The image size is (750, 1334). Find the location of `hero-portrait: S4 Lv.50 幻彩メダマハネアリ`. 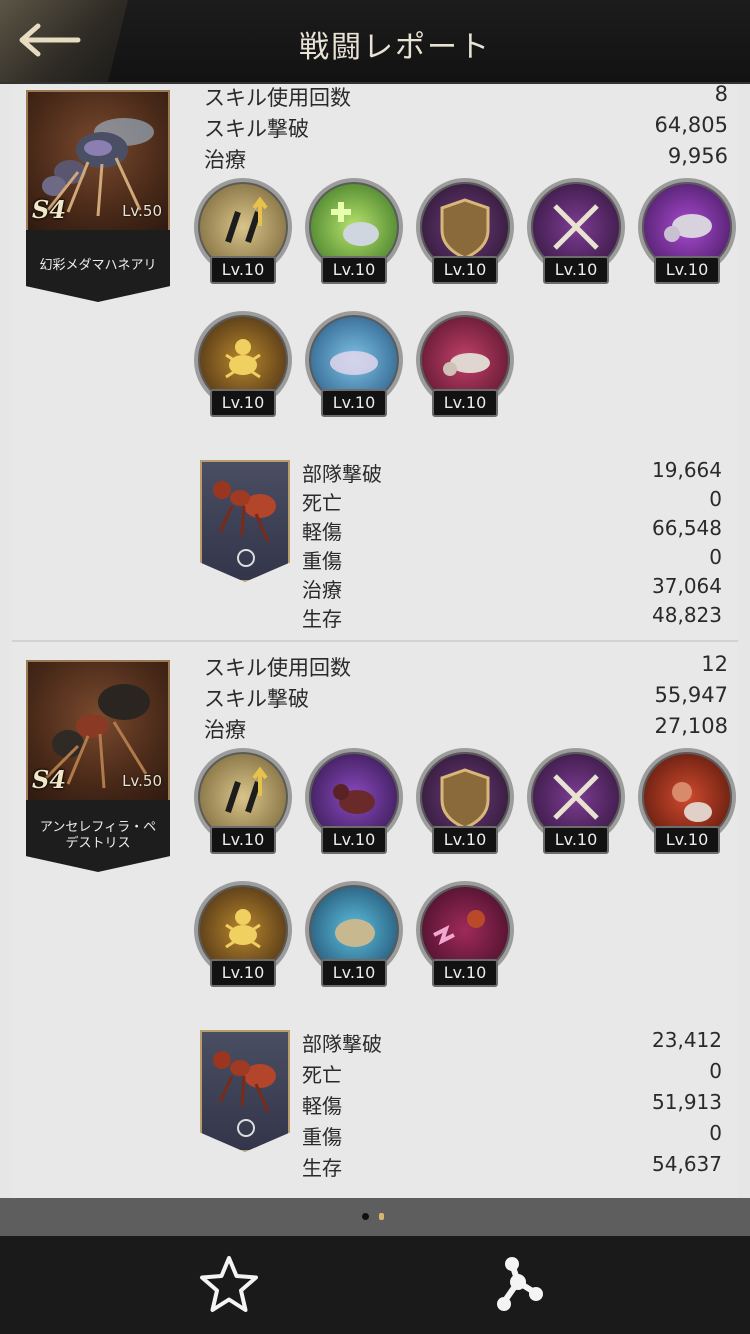

hero-portrait: S4 Lv.50 幻彩メダマハネアリ is located at coordinates (98, 196).